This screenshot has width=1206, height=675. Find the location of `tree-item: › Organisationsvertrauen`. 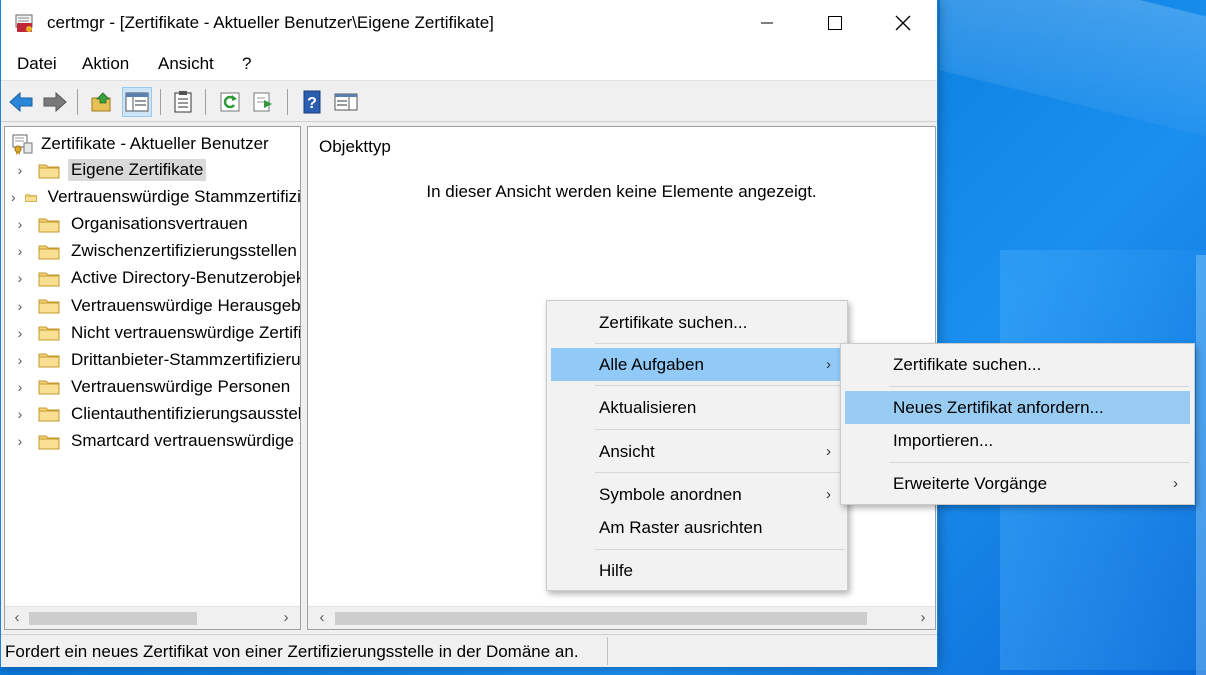

tree-item: › Organisationsvertrauen is located at coordinates (152, 224).